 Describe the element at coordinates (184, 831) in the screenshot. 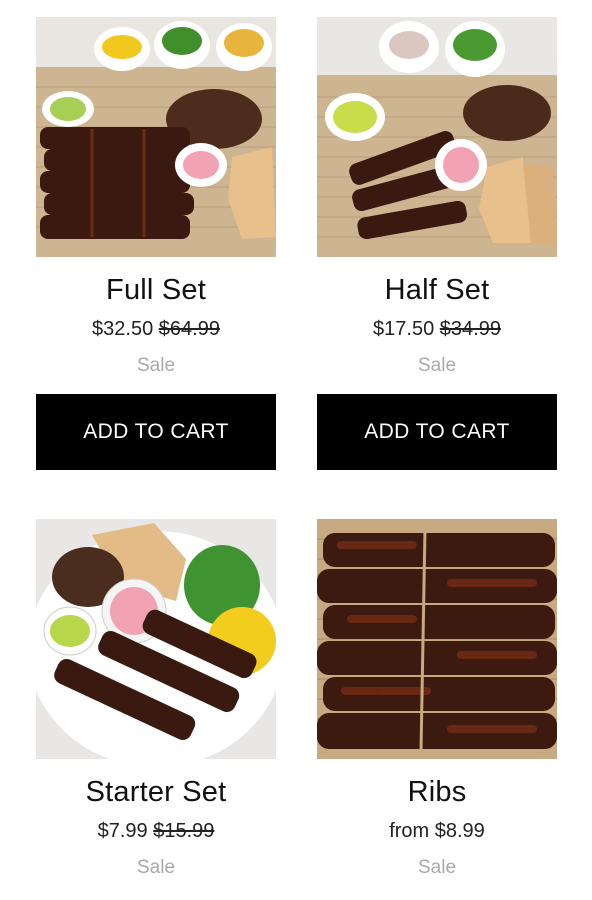

I see `compare-at-price: $15.99` at that location.